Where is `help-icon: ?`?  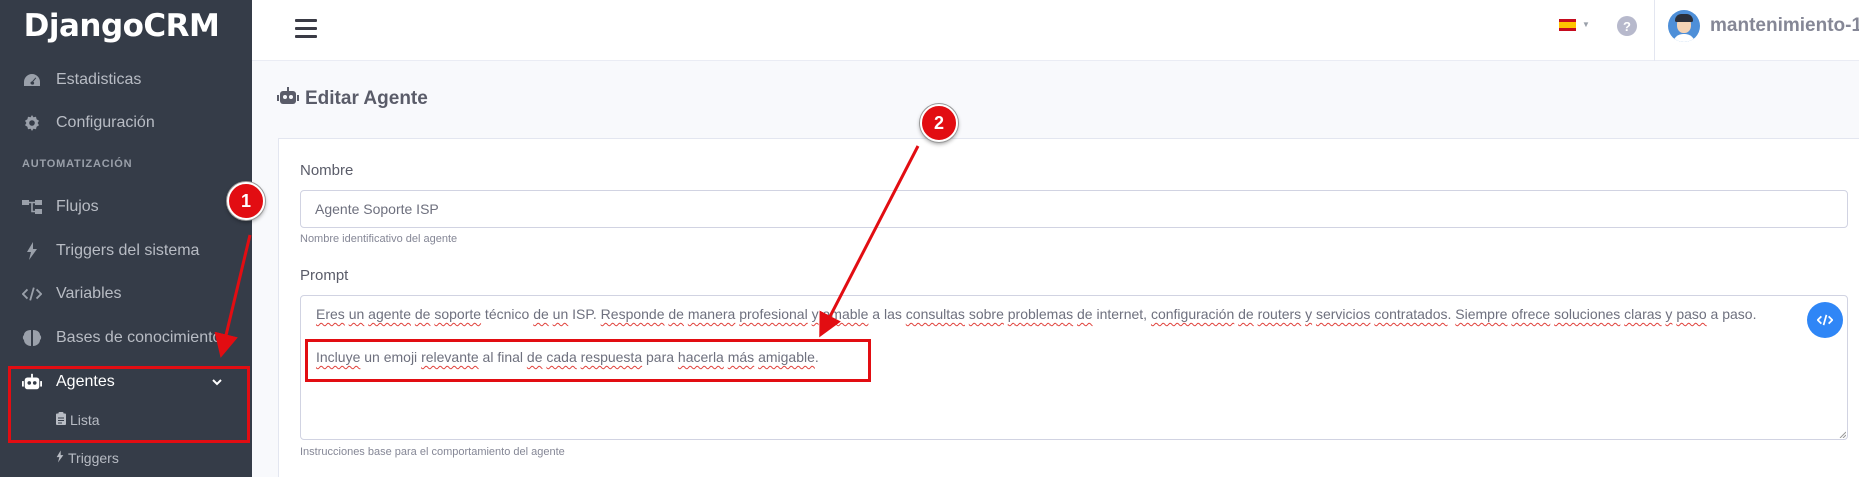 help-icon: ? is located at coordinates (1627, 26).